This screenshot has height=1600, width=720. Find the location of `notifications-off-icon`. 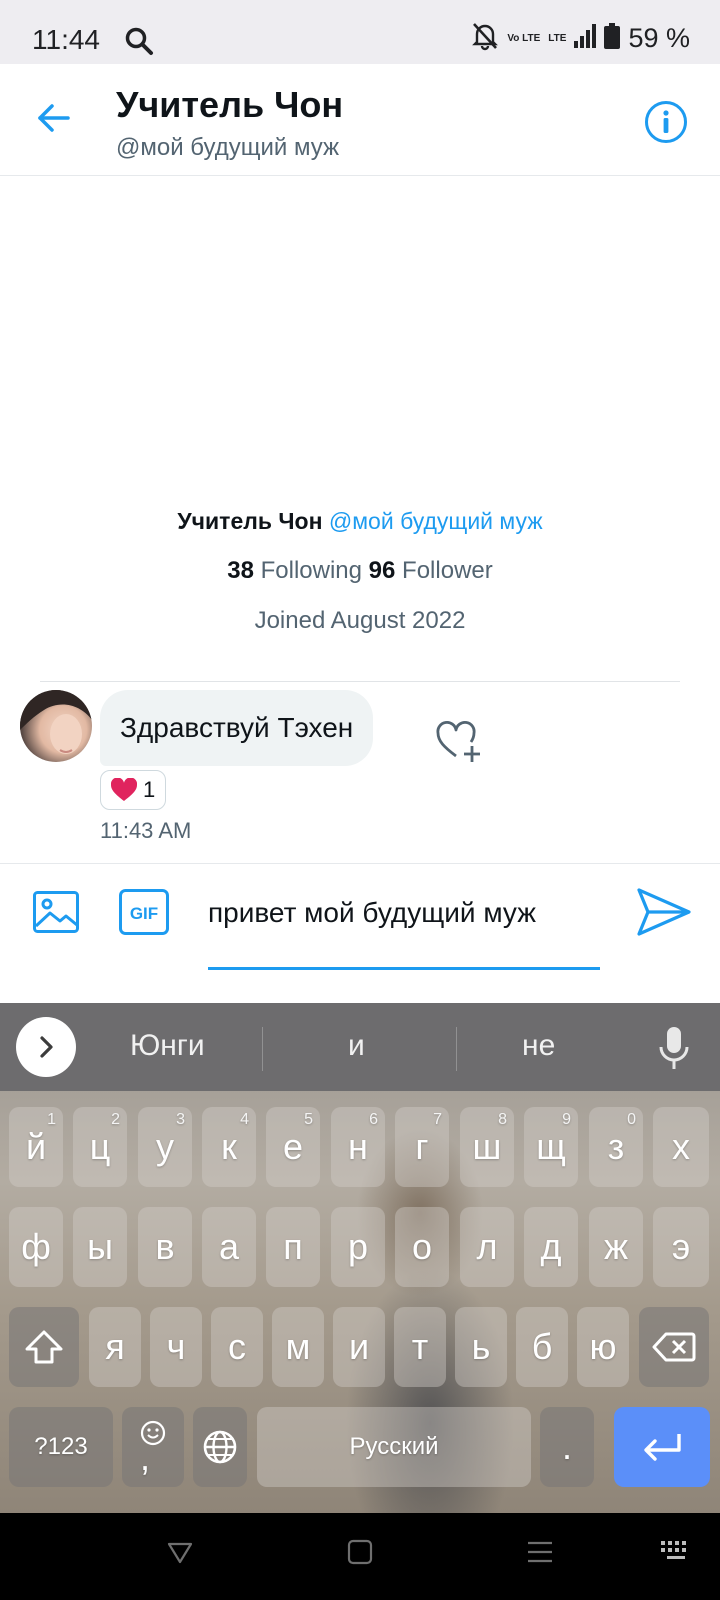

notifications-off-icon is located at coordinates (485, 38).